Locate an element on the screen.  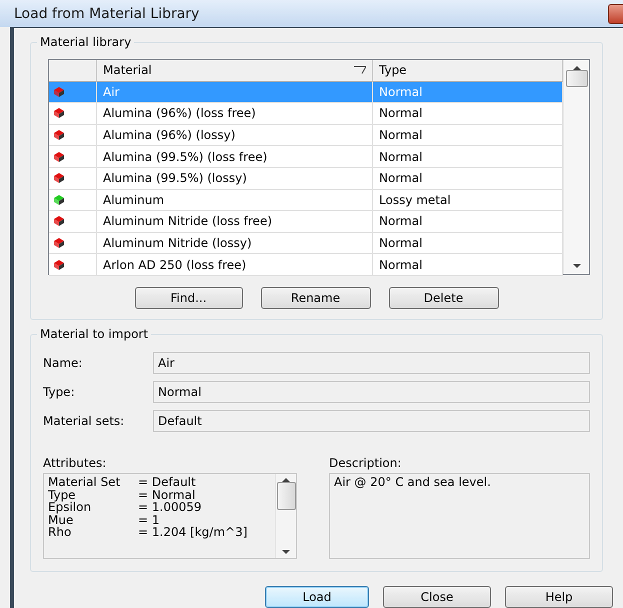
column-header: Material is located at coordinates (235, 71).